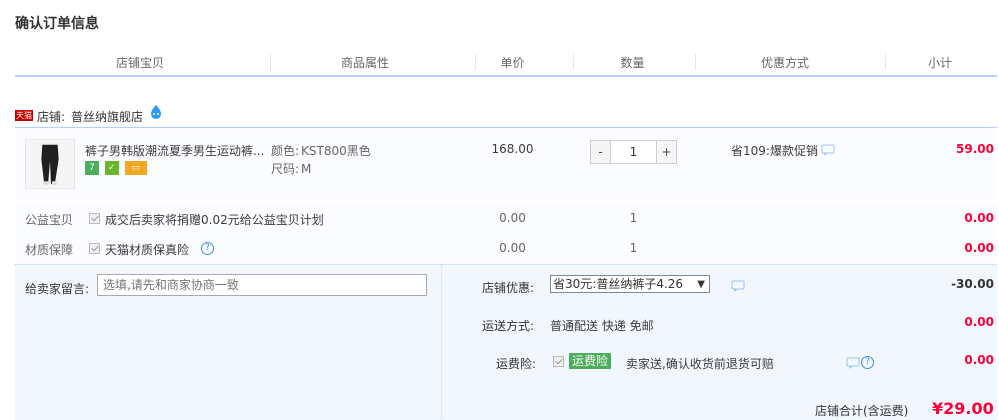 This screenshot has height=420, width=999. I want to click on material-row: 材质保障 天猫材质保真险 ? 0.00 1 0.00, so click(506, 248).